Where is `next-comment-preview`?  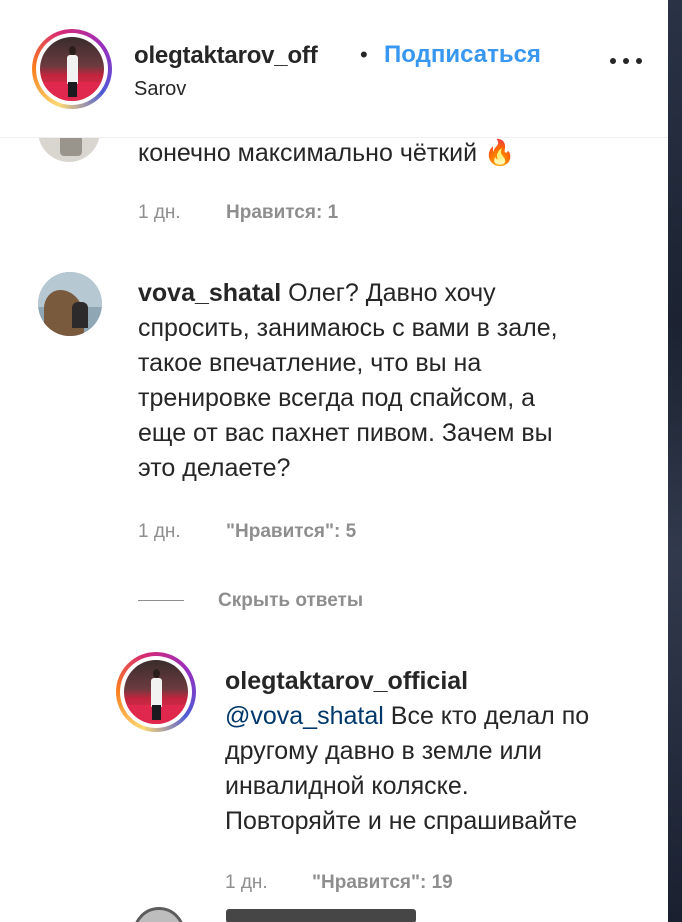 next-comment-preview is located at coordinates (321, 915).